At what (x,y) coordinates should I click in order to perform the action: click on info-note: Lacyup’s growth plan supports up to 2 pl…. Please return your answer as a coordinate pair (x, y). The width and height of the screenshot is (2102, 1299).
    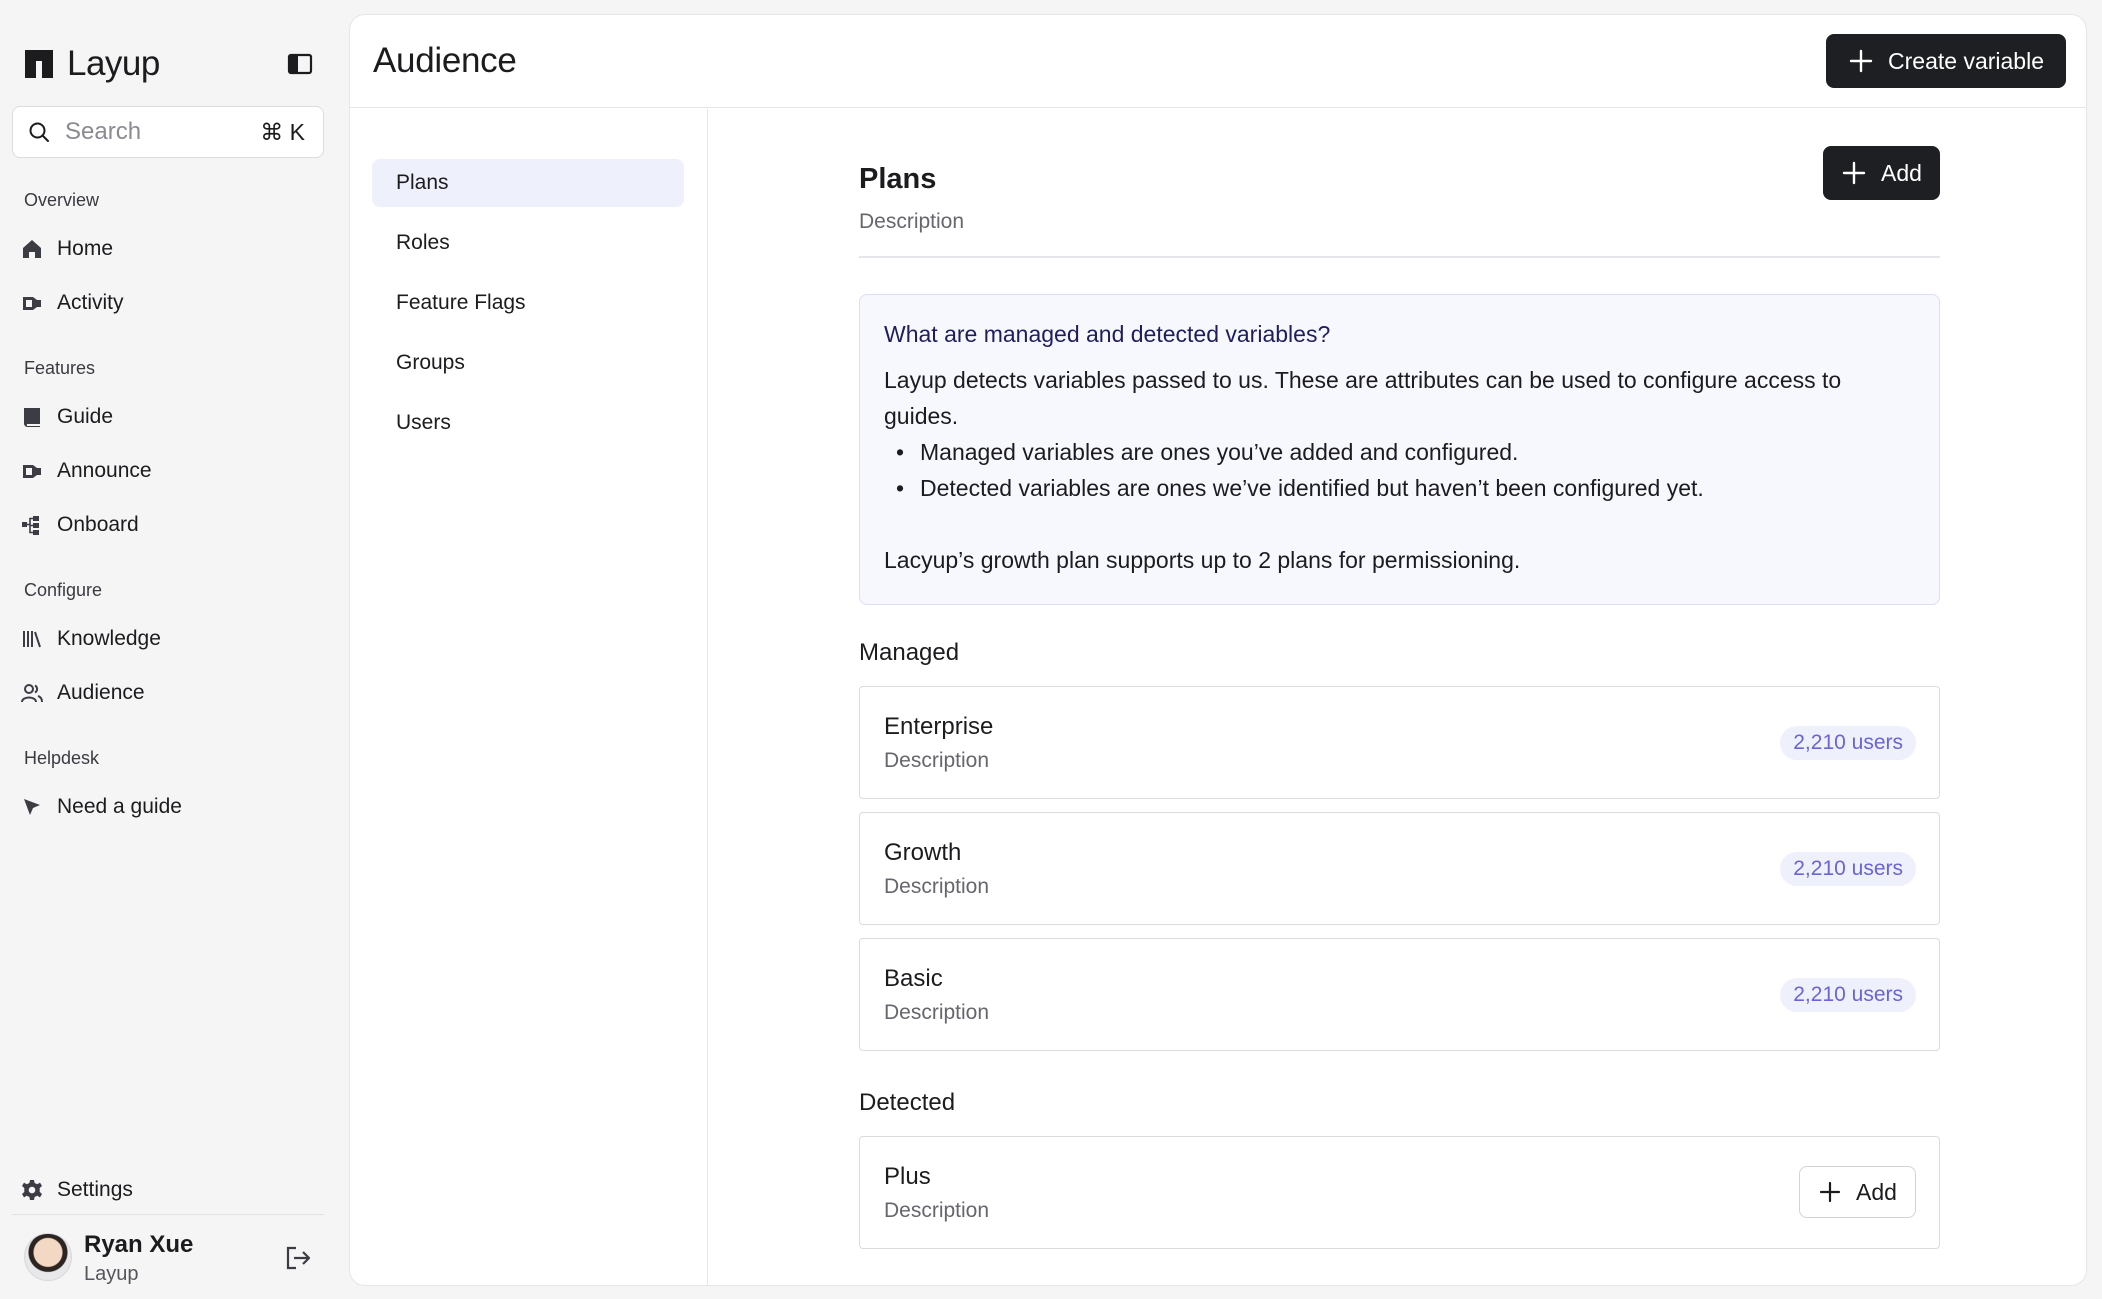
    Looking at the image, I should click on (1202, 560).